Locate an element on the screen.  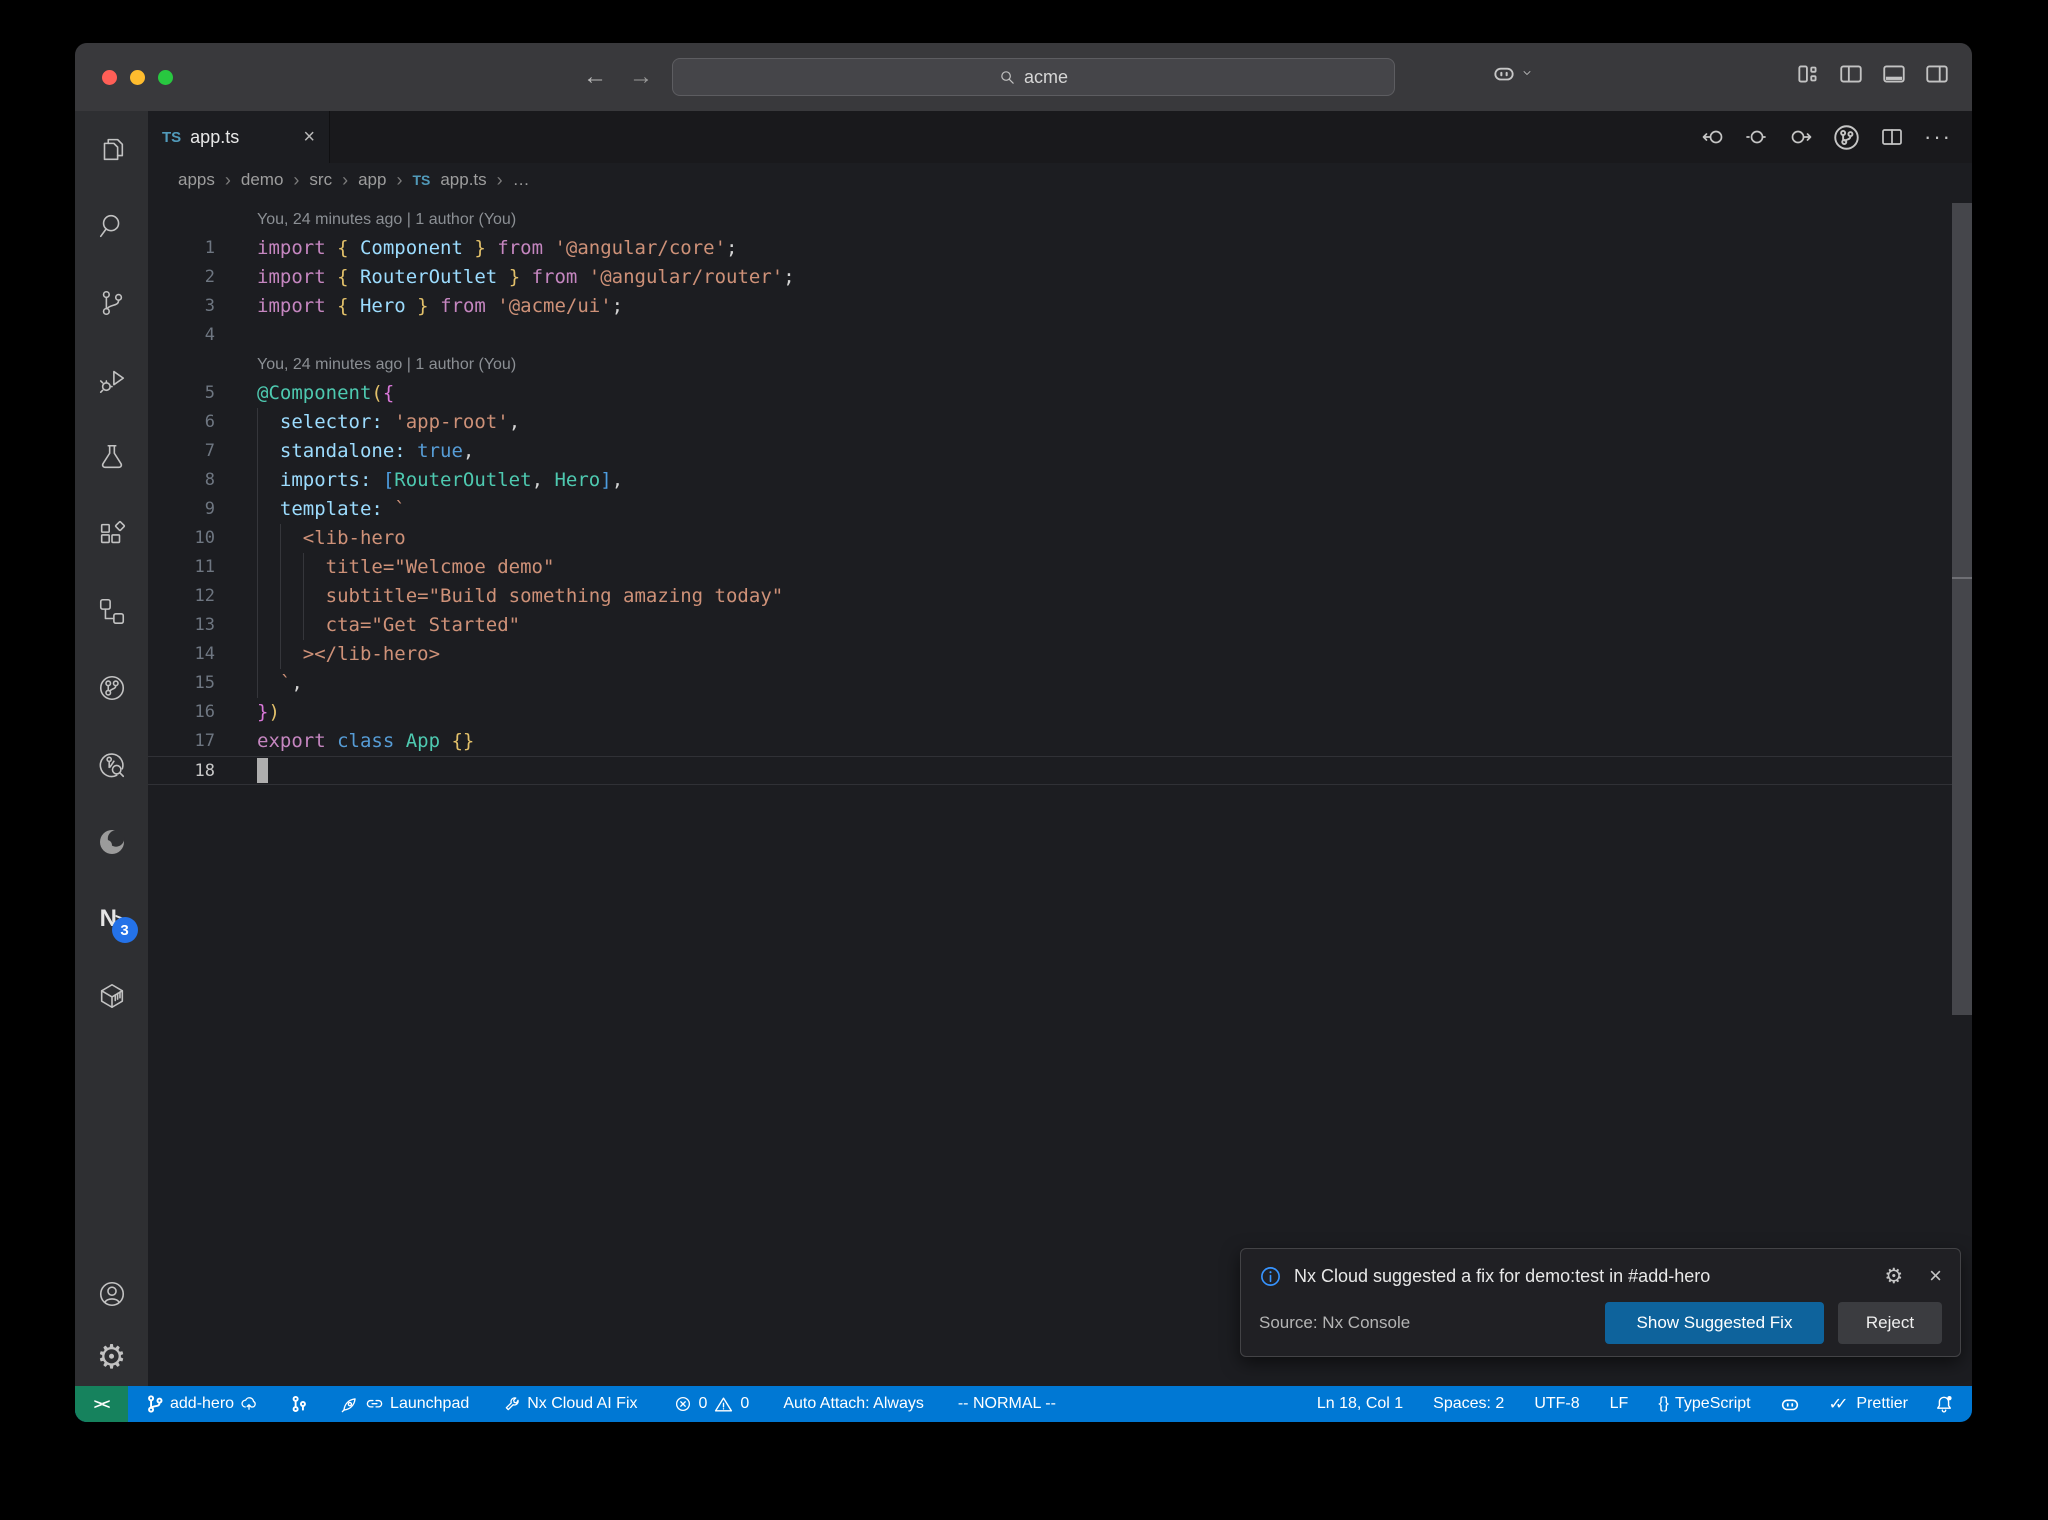
current-position-icon is located at coordinates (1757, 137).